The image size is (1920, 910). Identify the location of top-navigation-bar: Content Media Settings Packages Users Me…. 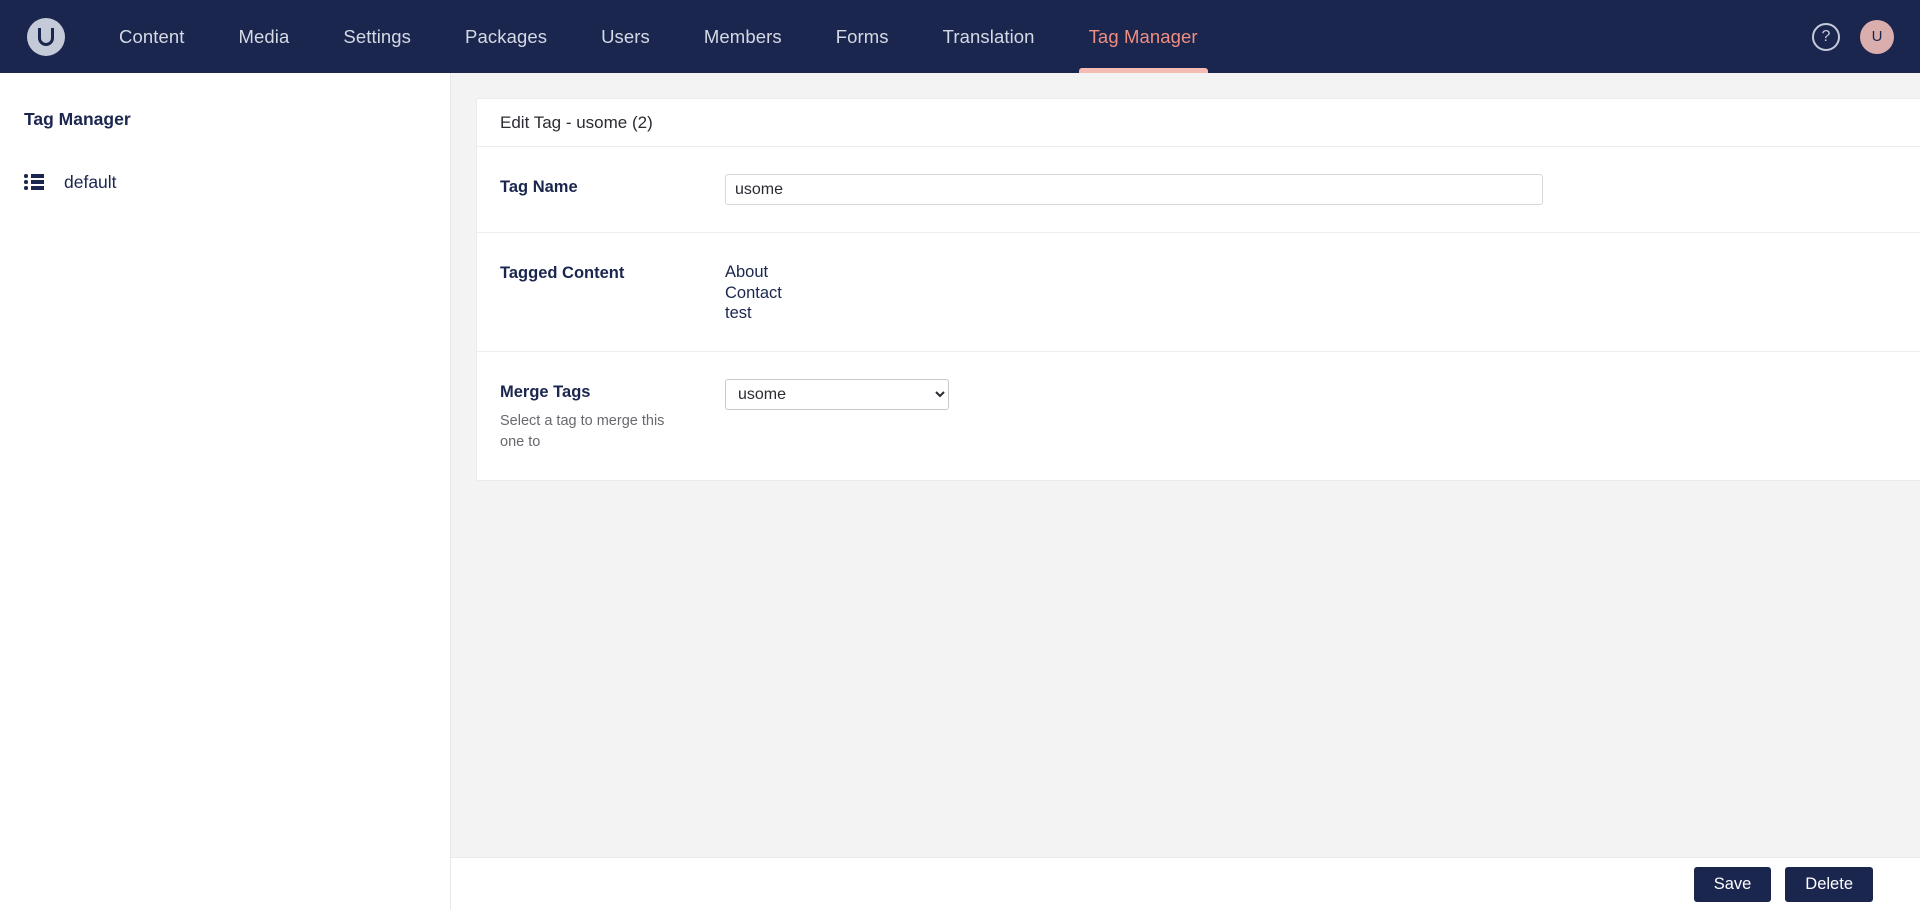
(960, 36).